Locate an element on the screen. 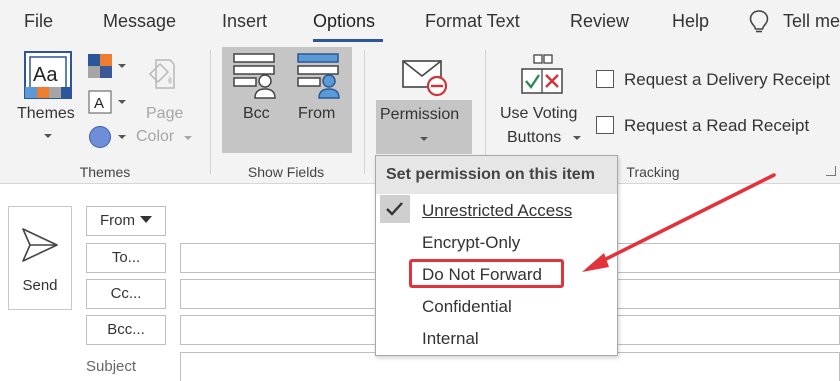 The image size is (840, 381). annotation-arrow is located at coordinates (679, 222).